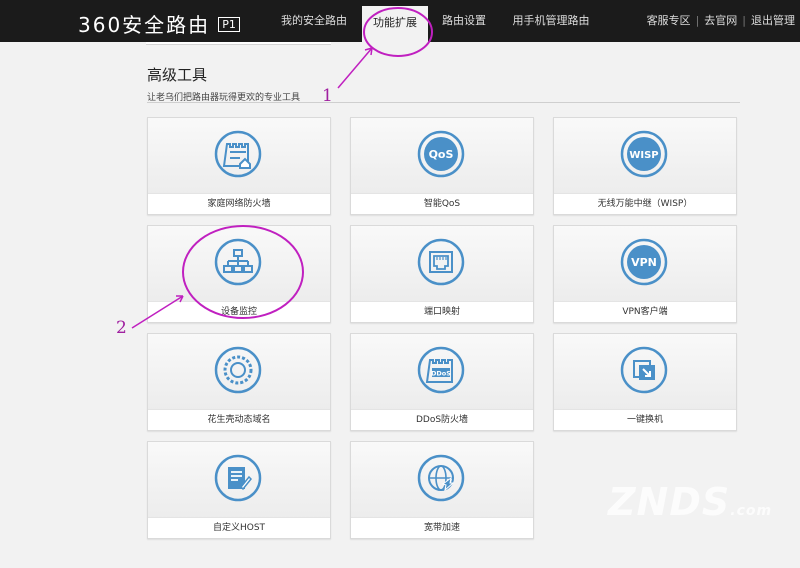  Describe the element at coordinates (669, 502) in the screenshot. I see `watermark-text: ZNDS` at that location.